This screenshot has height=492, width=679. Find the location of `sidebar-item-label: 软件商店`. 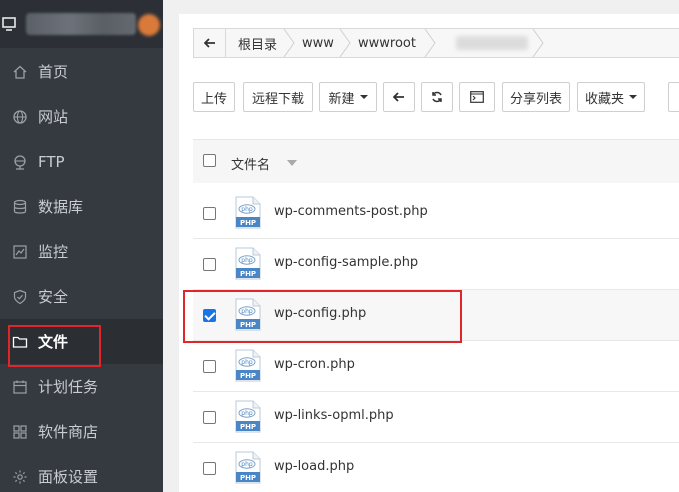

sidebar-item-label: 软件商店 is located at coordinates (68, 432).